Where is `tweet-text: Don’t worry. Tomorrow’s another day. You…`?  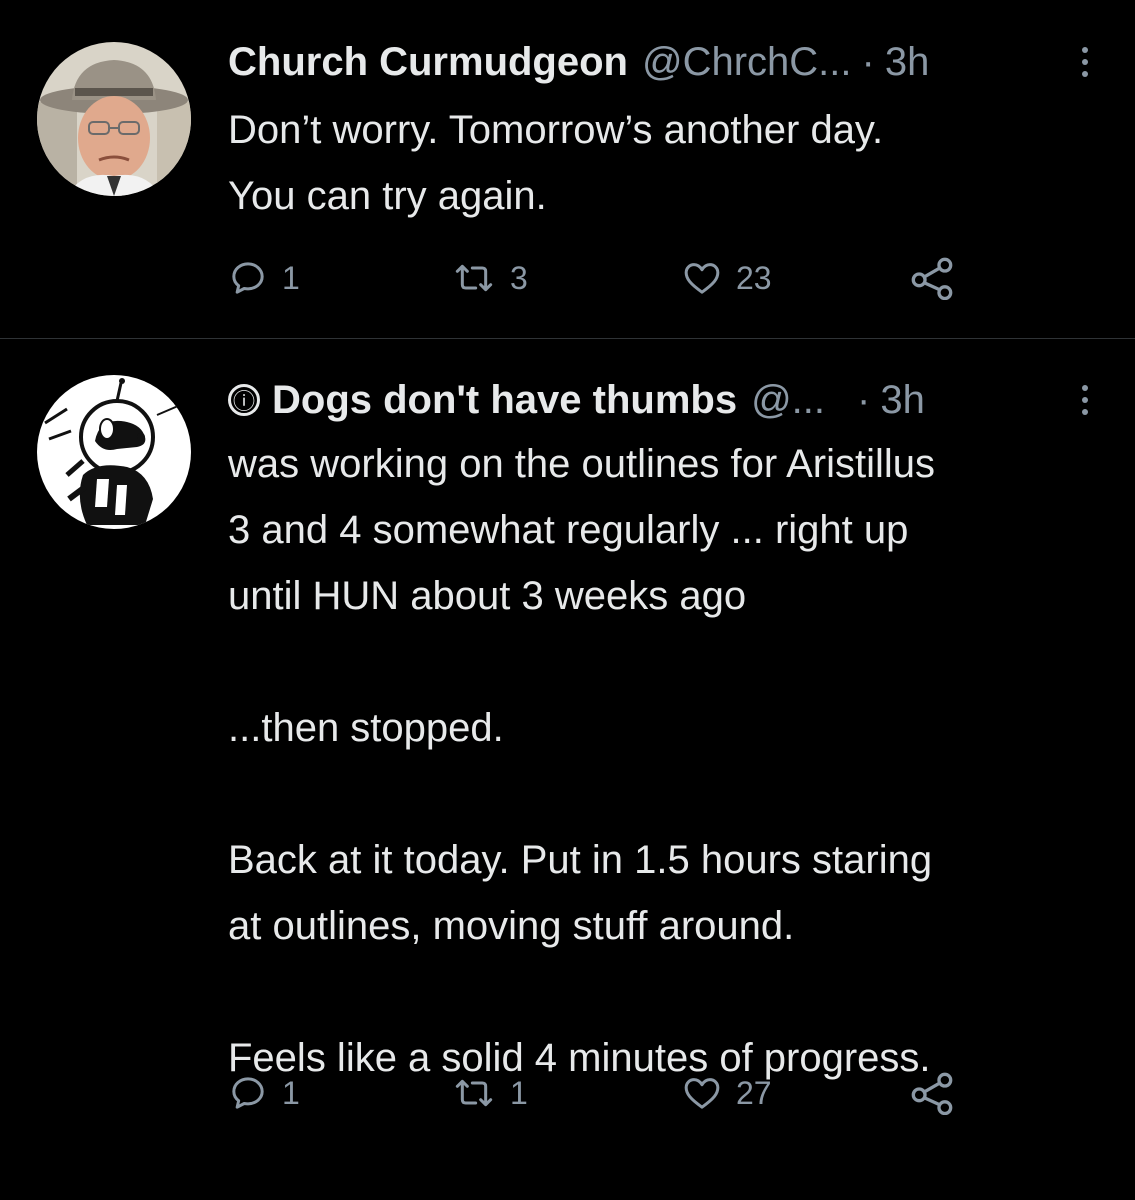
tweet-text: Don’t worry. Tomorrow’s another day. You… is located at coordinates (556, 163).